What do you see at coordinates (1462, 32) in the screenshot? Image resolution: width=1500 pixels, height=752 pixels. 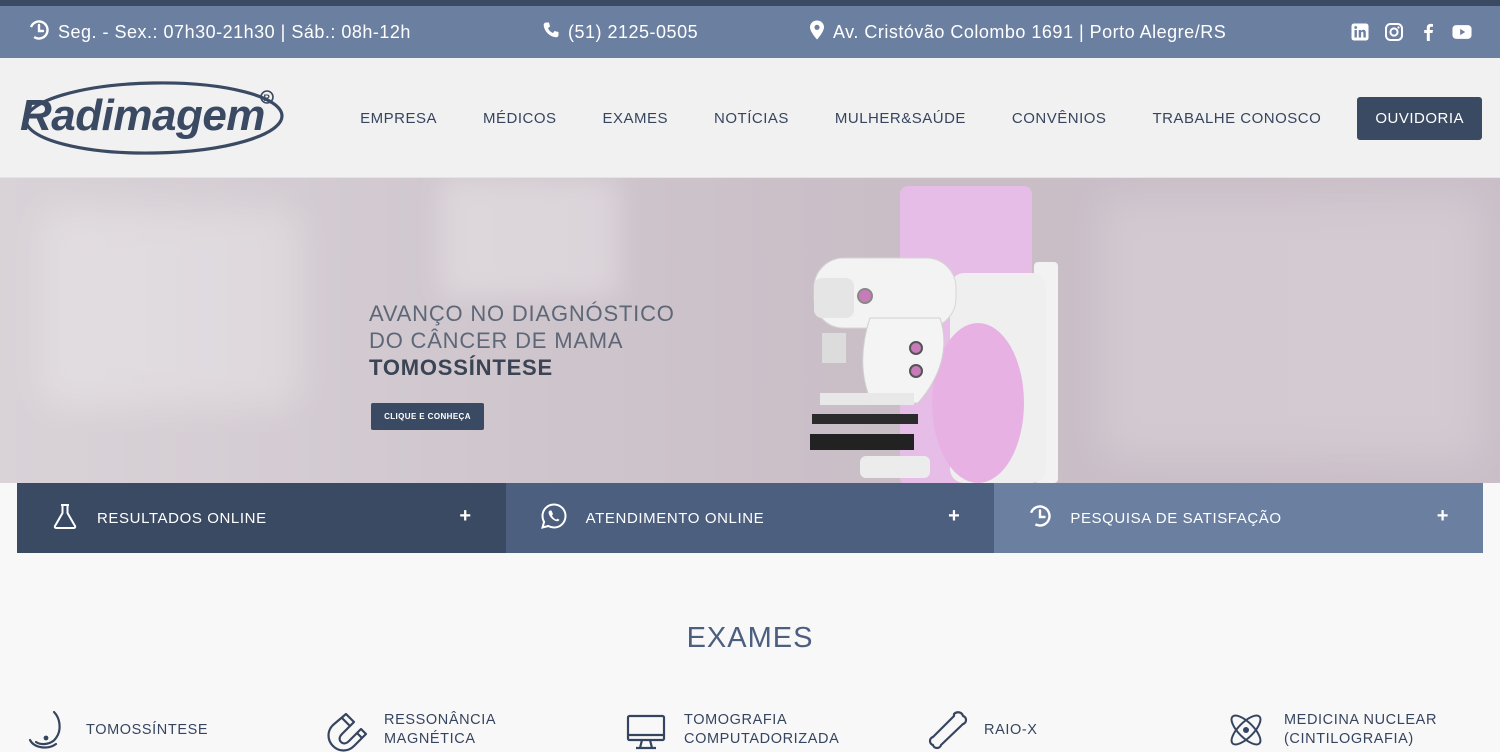 I see `youtube-icon` at bounding box center [1462, 32].